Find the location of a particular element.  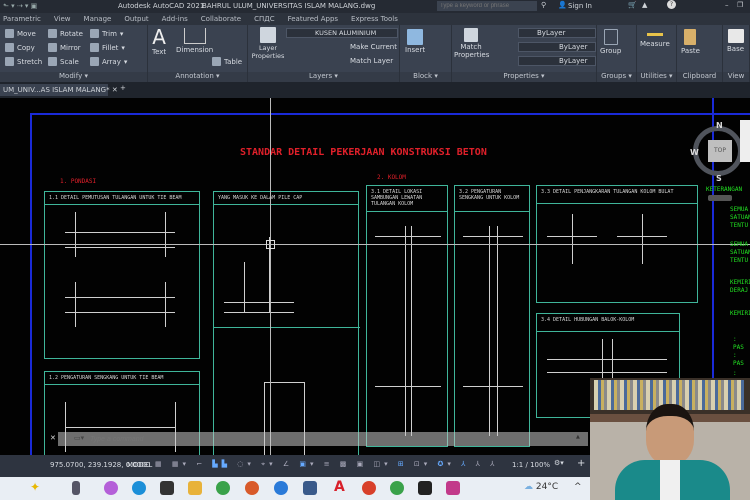

annotation-panel-label: Annotation ▾ is located at coordinates (197, 77).